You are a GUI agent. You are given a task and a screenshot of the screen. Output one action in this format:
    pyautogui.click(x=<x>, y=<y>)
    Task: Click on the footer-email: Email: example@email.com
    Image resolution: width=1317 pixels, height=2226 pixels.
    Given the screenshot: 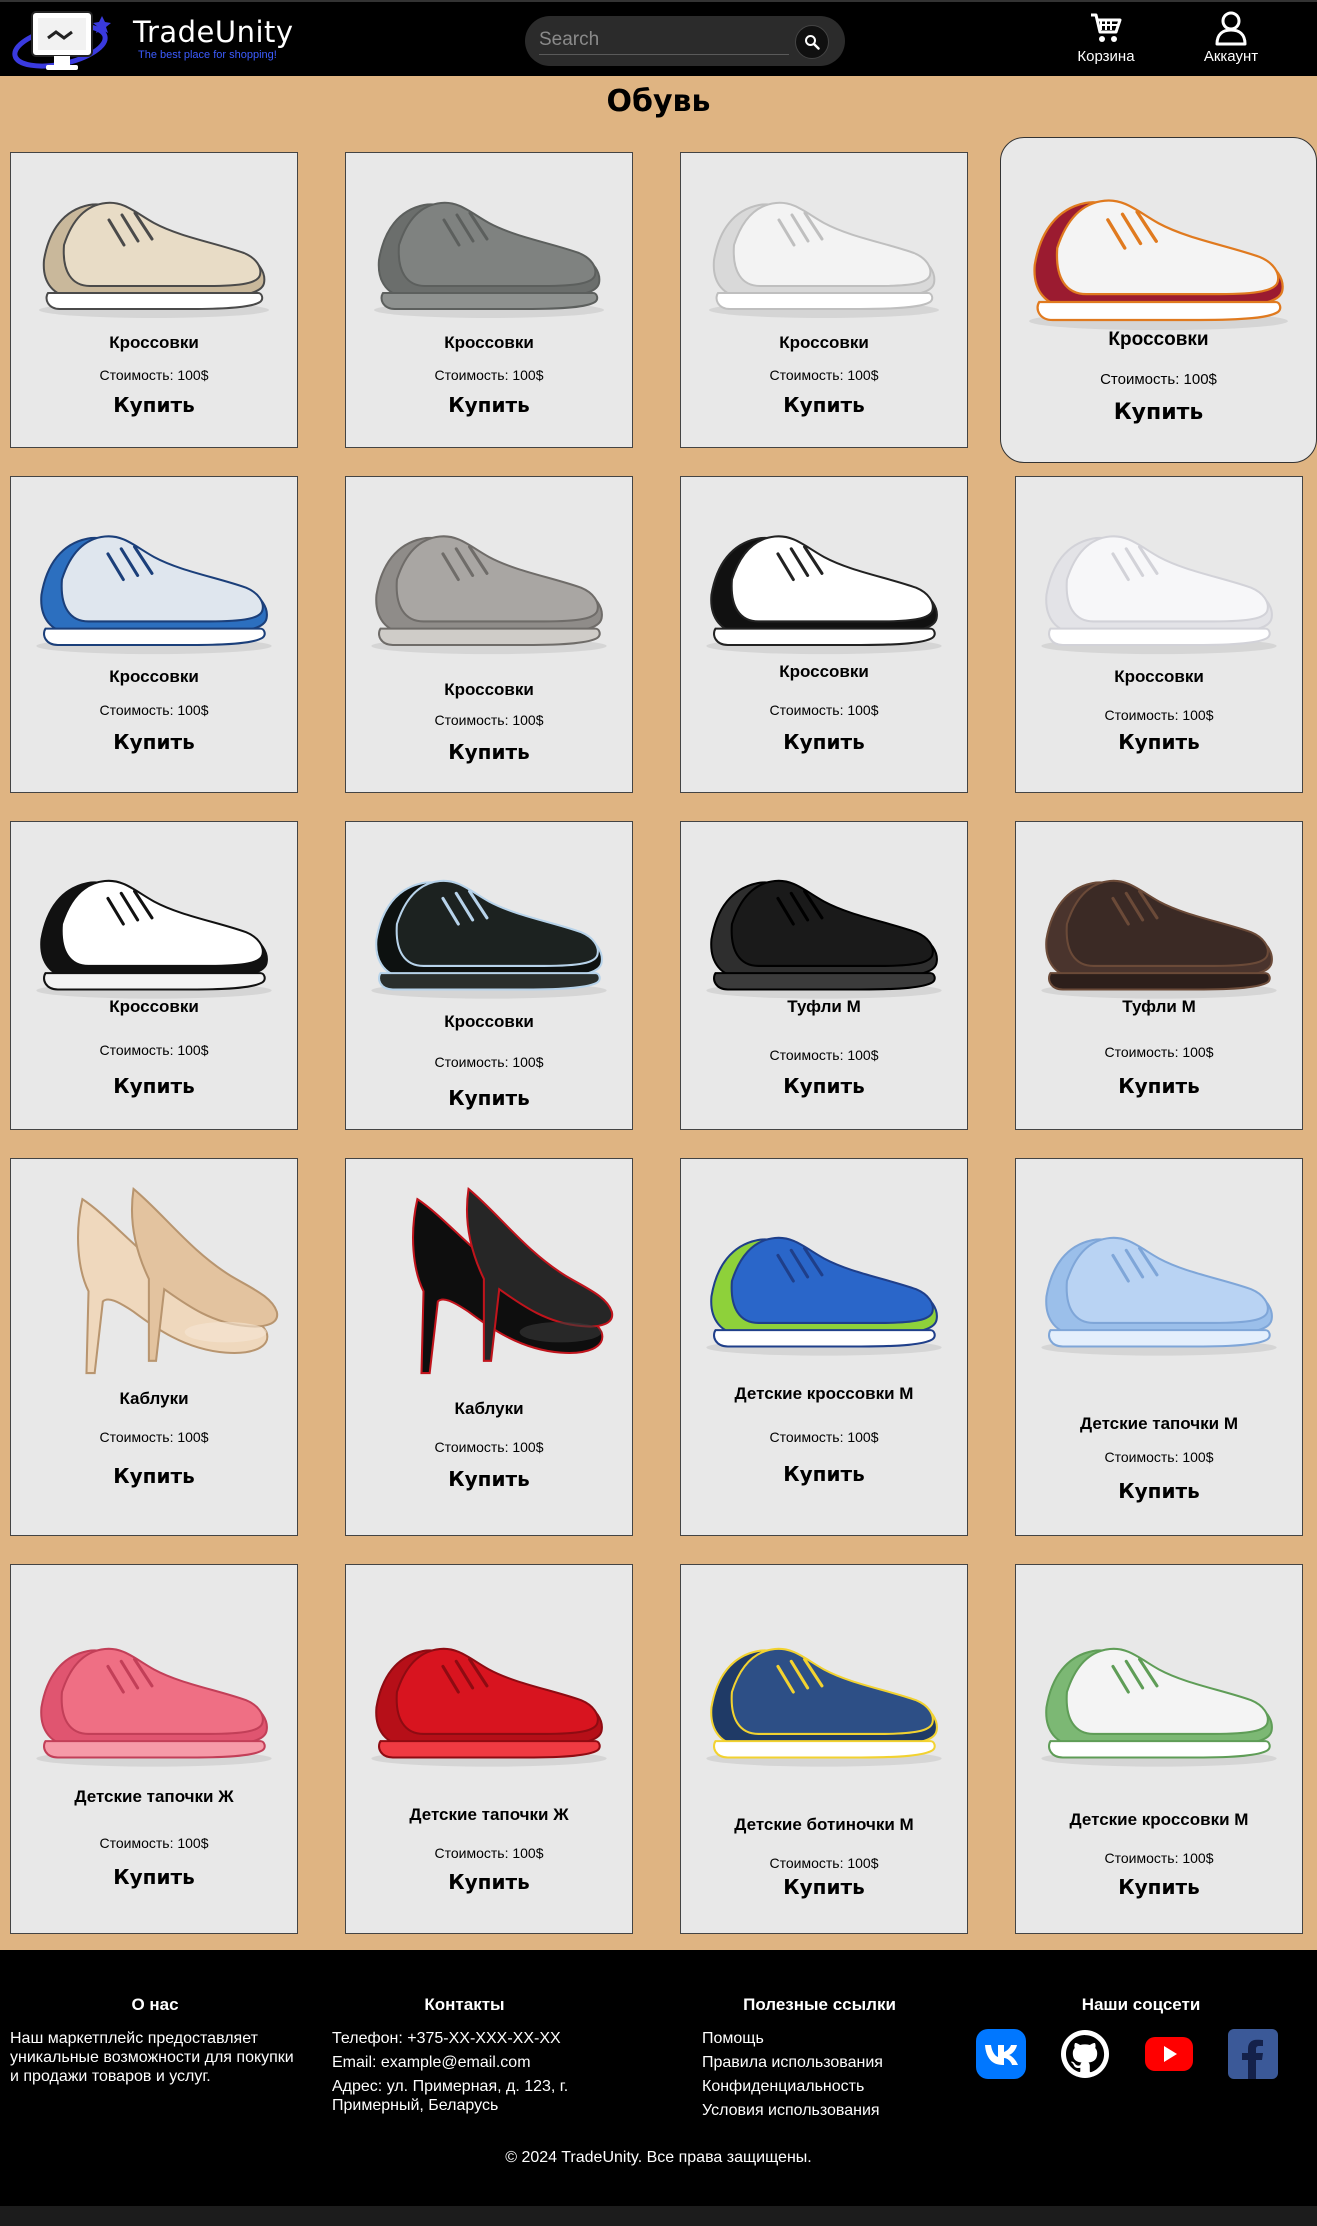 What is the action you would take?
    pyautogui.click(x=431, y=2062)
    